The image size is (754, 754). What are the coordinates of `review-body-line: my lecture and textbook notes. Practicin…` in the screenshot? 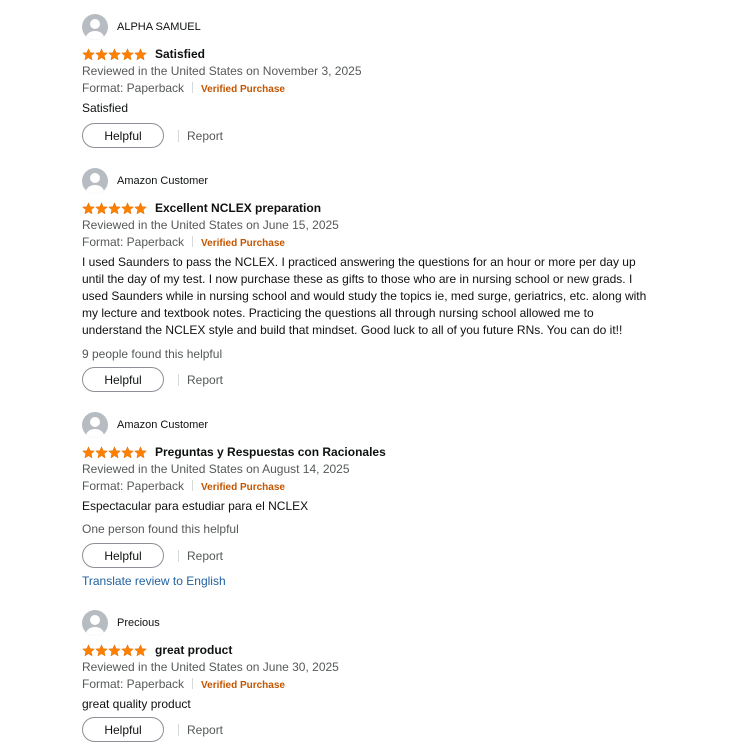 It's located at (338, 313).